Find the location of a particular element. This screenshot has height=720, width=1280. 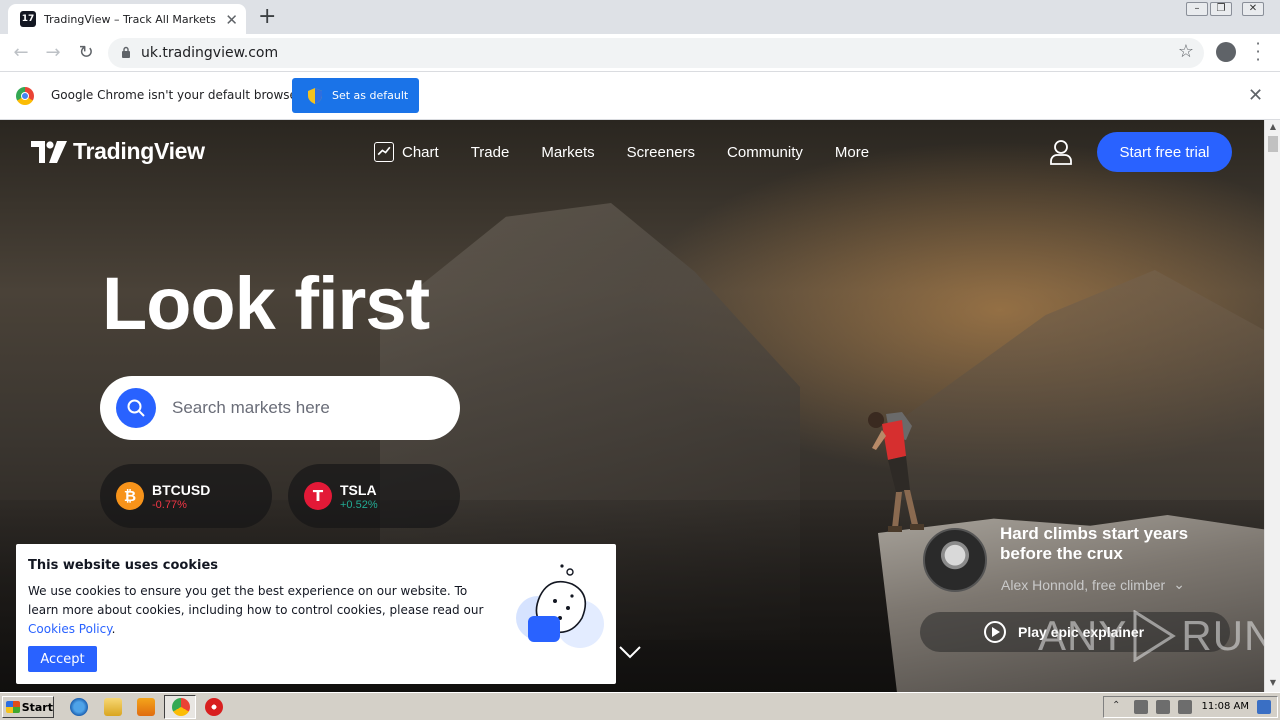

reload-icon: ↻ is located at coordinates (86, 53).